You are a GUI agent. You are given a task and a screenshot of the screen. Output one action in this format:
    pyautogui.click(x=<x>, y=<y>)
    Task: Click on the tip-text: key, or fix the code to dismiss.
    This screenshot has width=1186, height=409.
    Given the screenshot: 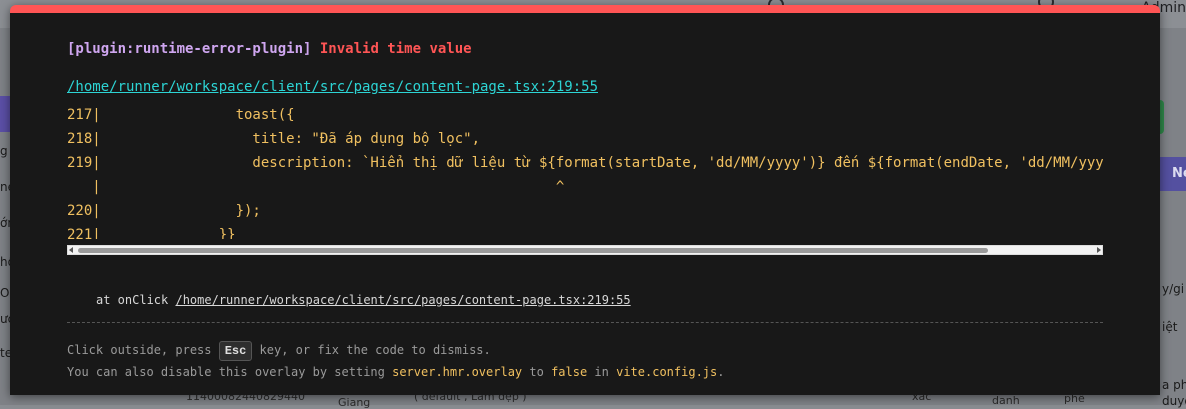 What is the action you would take?
    pyautogui.click(x=371, y=350)
    